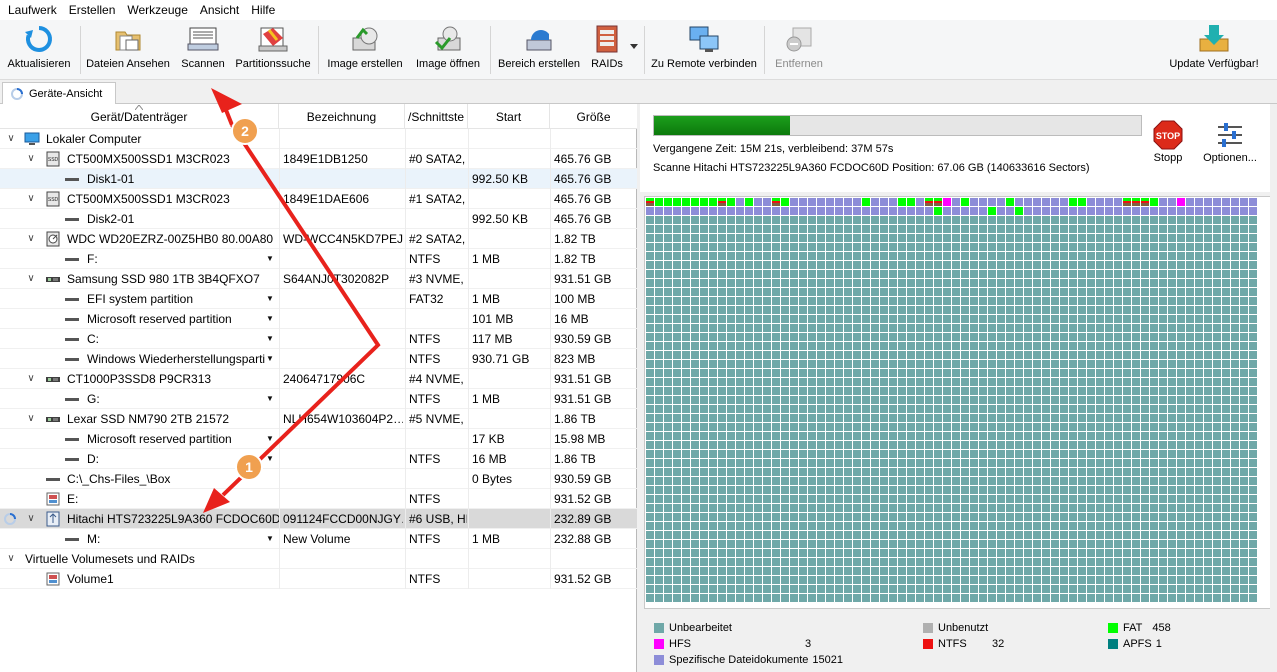  What do you see at coordinates (722, 125) in the screenshot?
I see `scan-progress-fill` at bounding box center [722, 125].